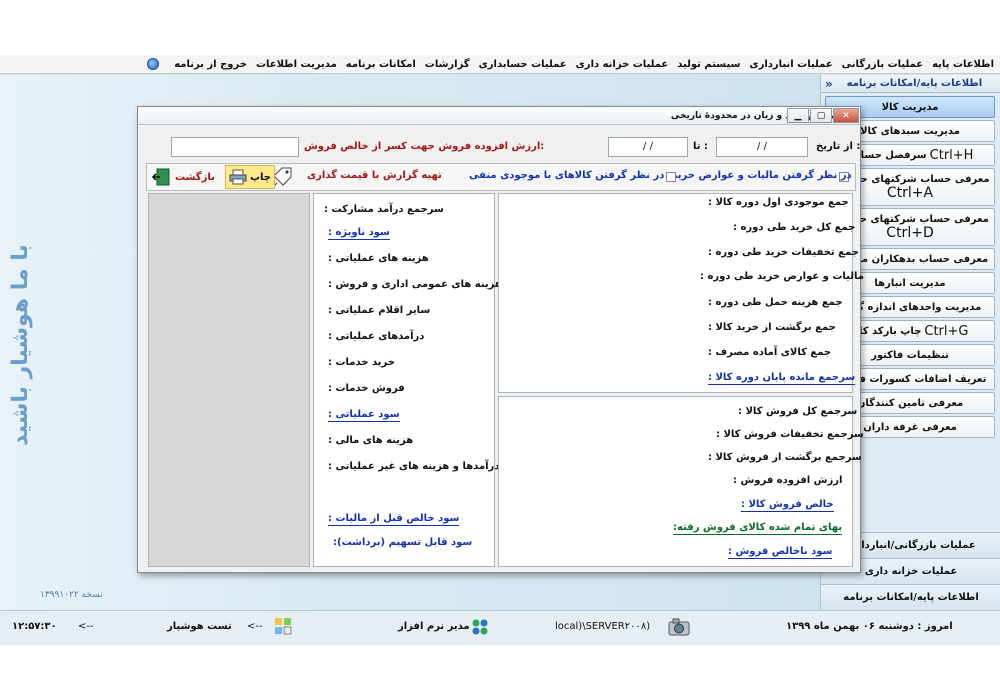 This screenshot has width=1000, height=700. I want to click on from-date-label: از تاریخ :, so click(838, 146).